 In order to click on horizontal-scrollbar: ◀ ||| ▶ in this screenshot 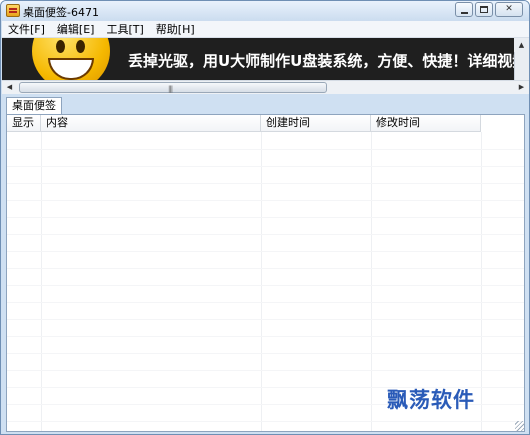, I will do `click(265, 87)`.